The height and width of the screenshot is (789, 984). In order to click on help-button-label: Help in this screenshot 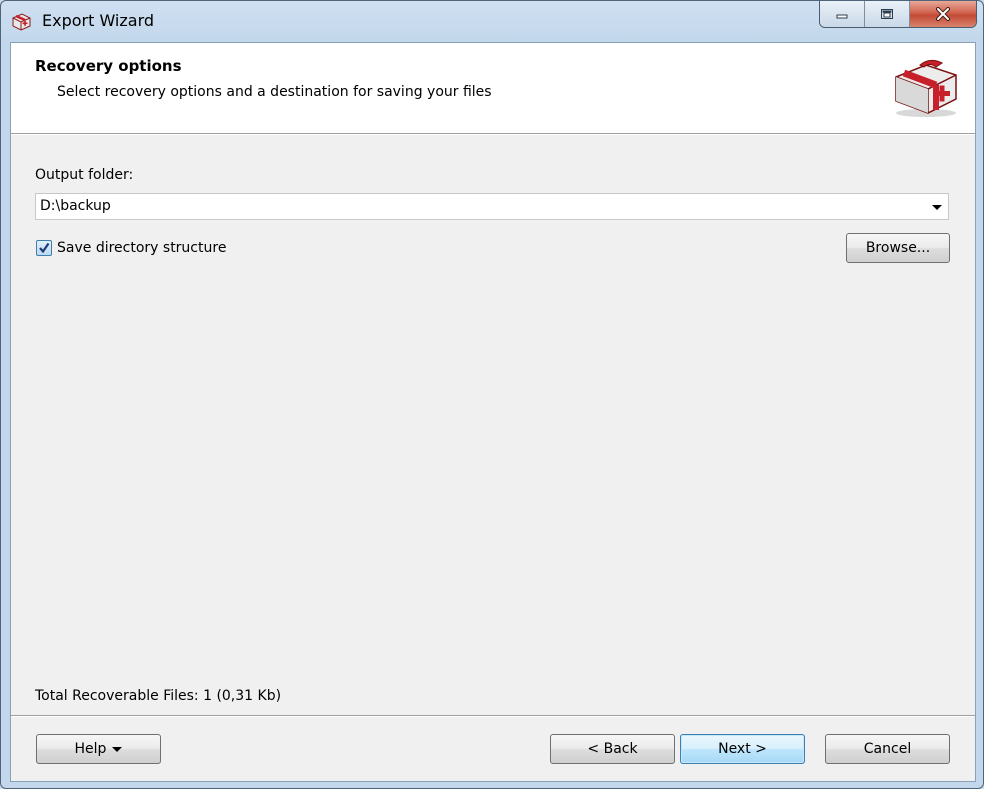, I will do `click(90, 749)`.